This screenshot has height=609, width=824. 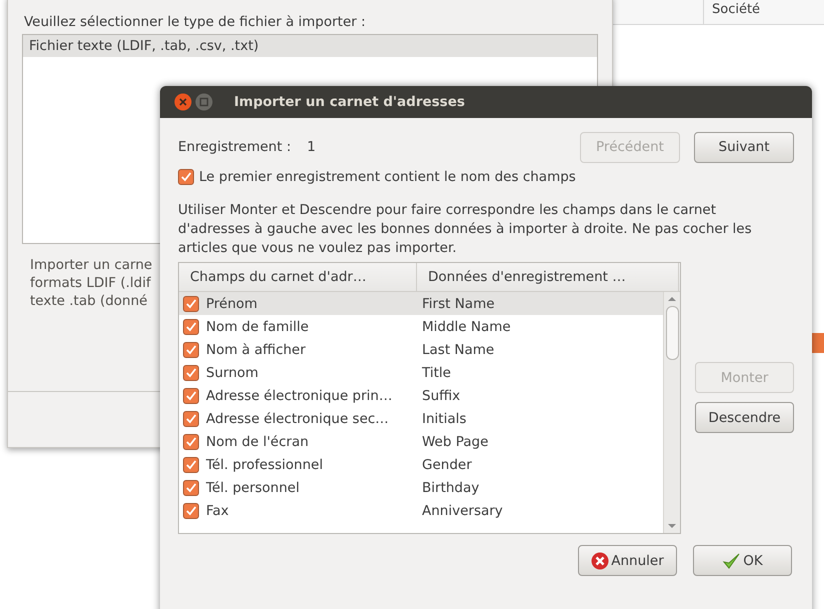 What do you see at coordinates (440, 396) in the screenshot?
I see `table-cell-text: Suffix` at bounding box center [440, 396].